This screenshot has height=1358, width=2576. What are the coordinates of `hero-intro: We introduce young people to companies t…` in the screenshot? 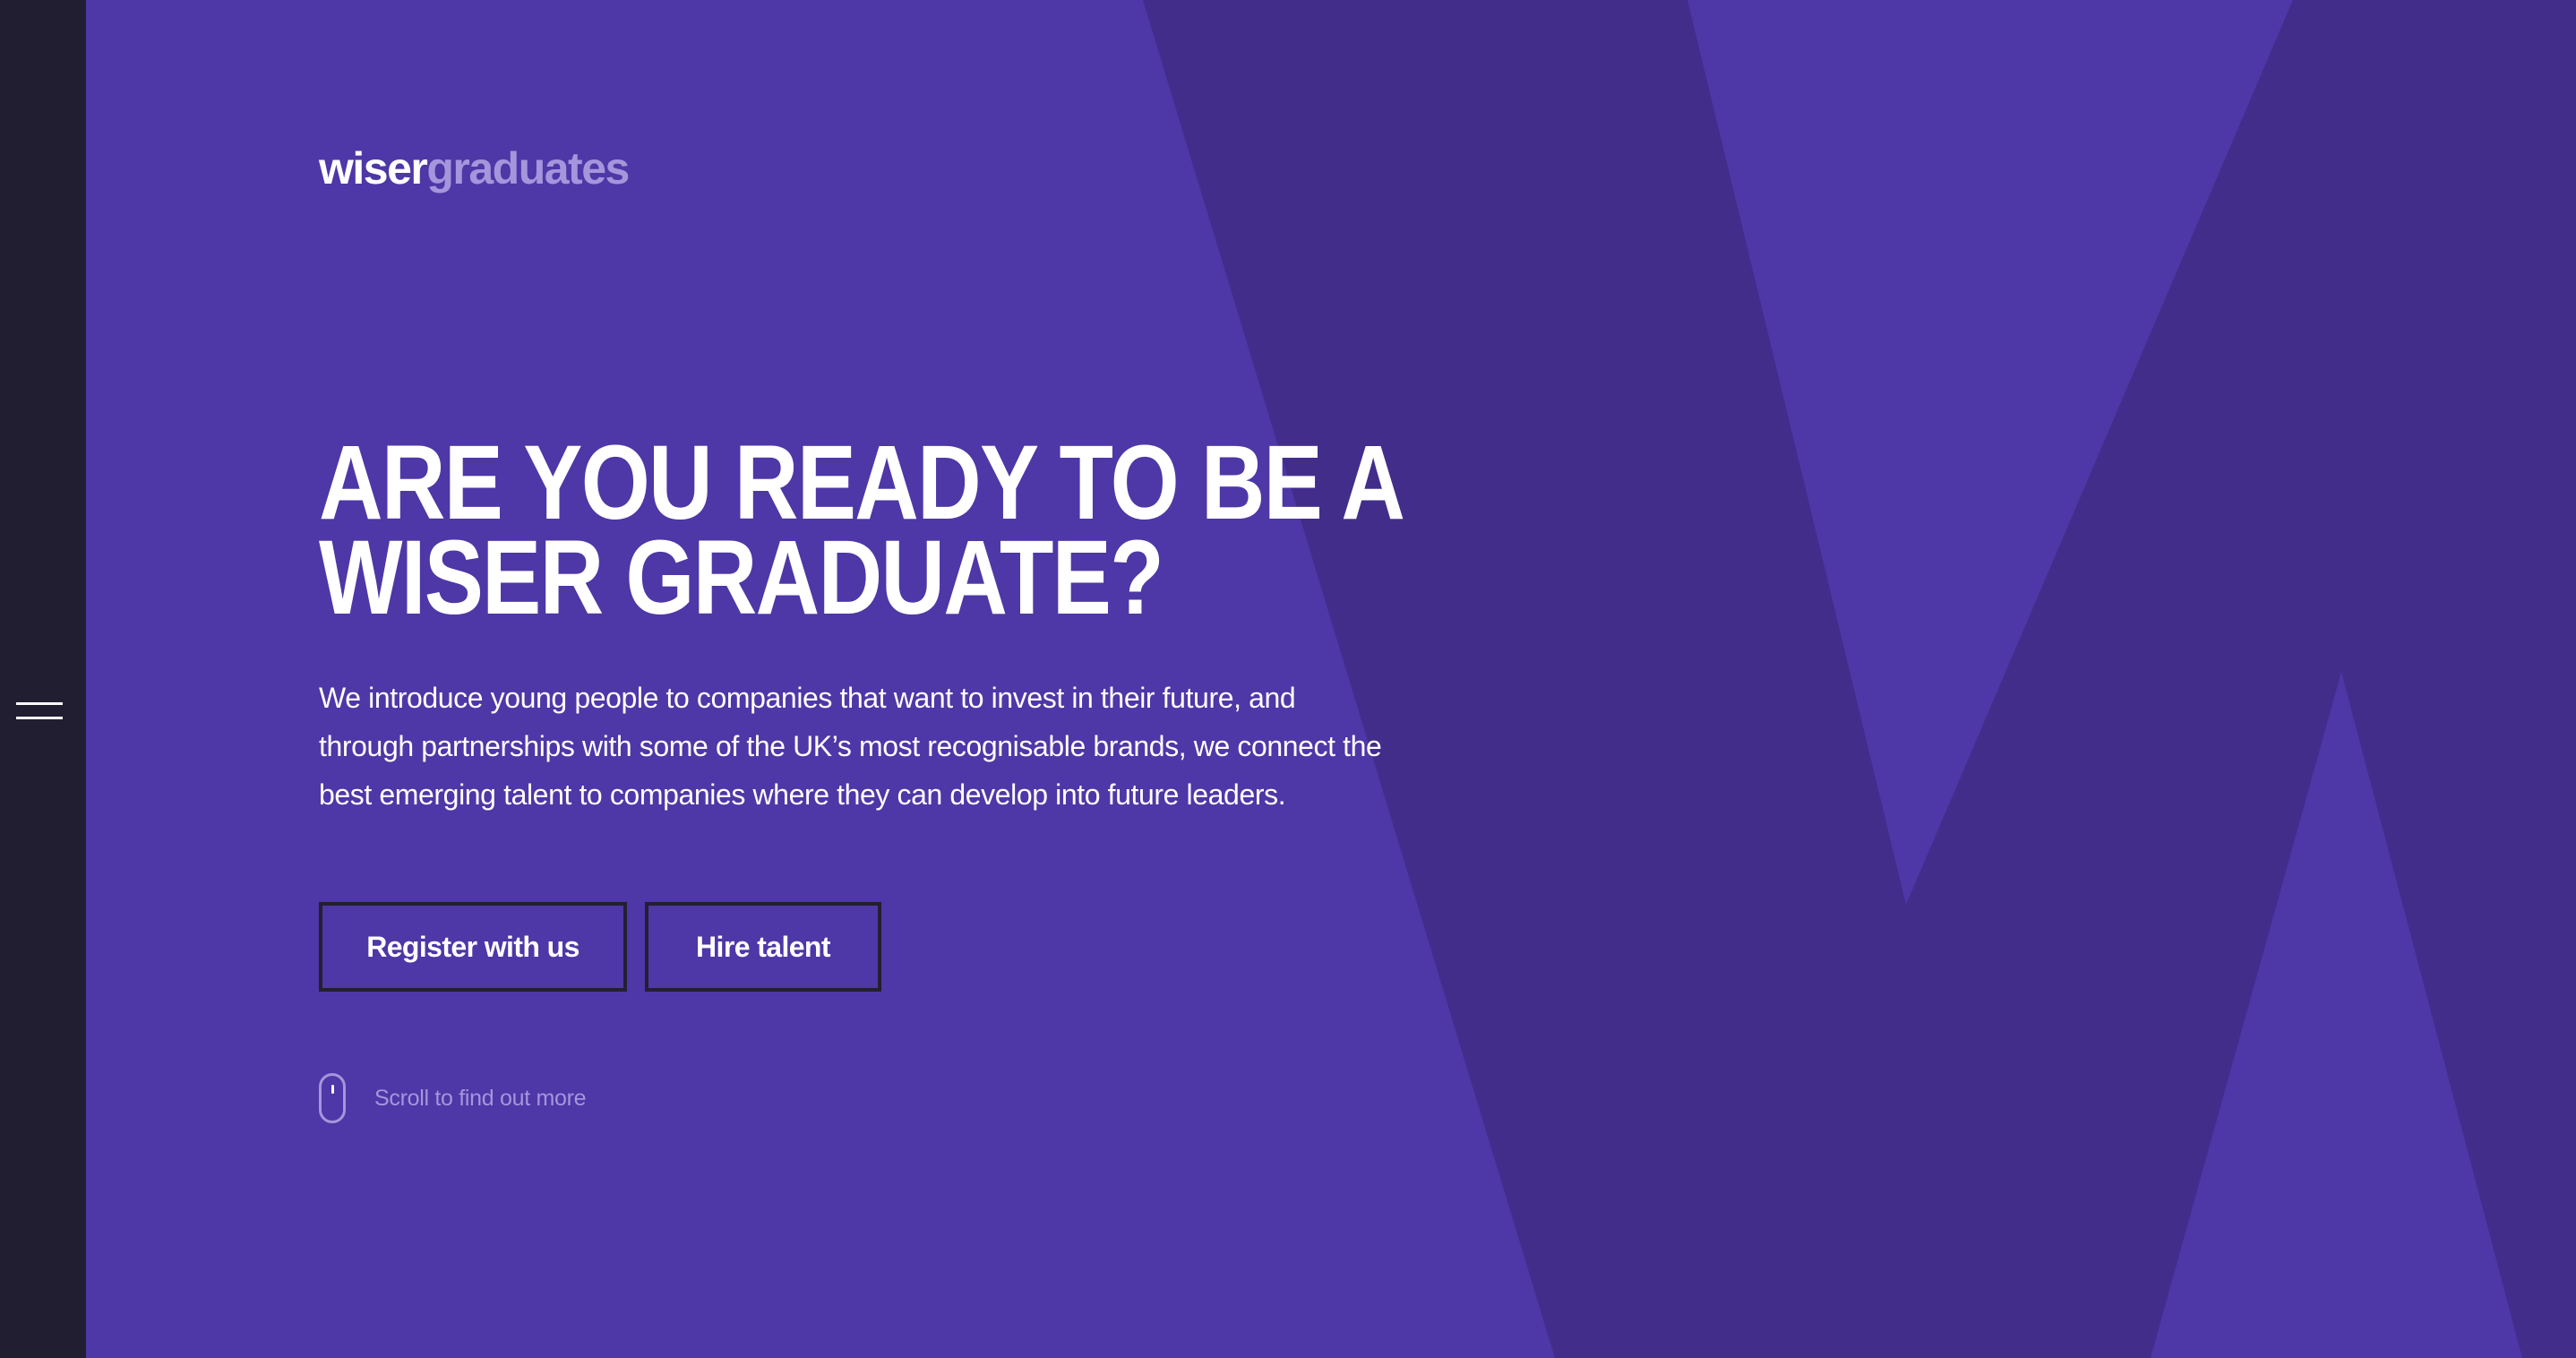 It's located at (850, 747).